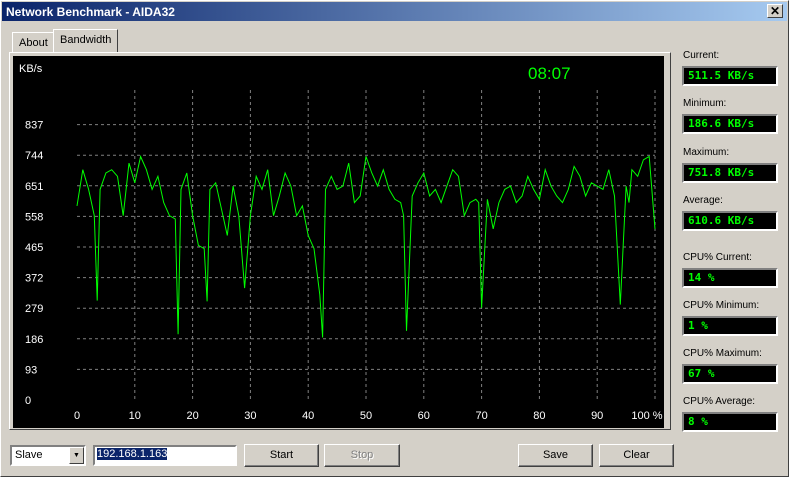 Image resolution: width=789 pixels, height=477 pixels. Describe the element at coordinates (34, 248) in the screenshot. I see `y-tick-label: 465` at that location.